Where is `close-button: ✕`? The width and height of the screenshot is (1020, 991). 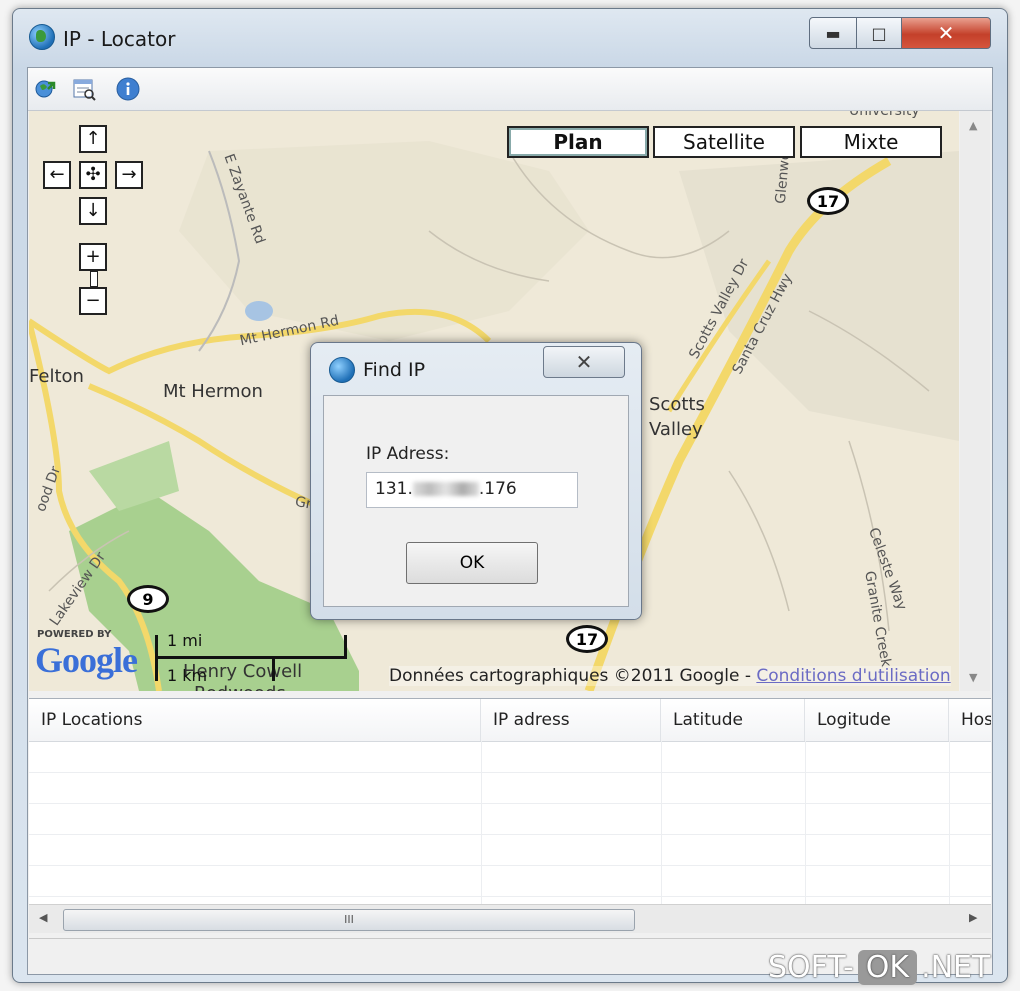 close-button: ✕ is located at coordinates (946, 33).